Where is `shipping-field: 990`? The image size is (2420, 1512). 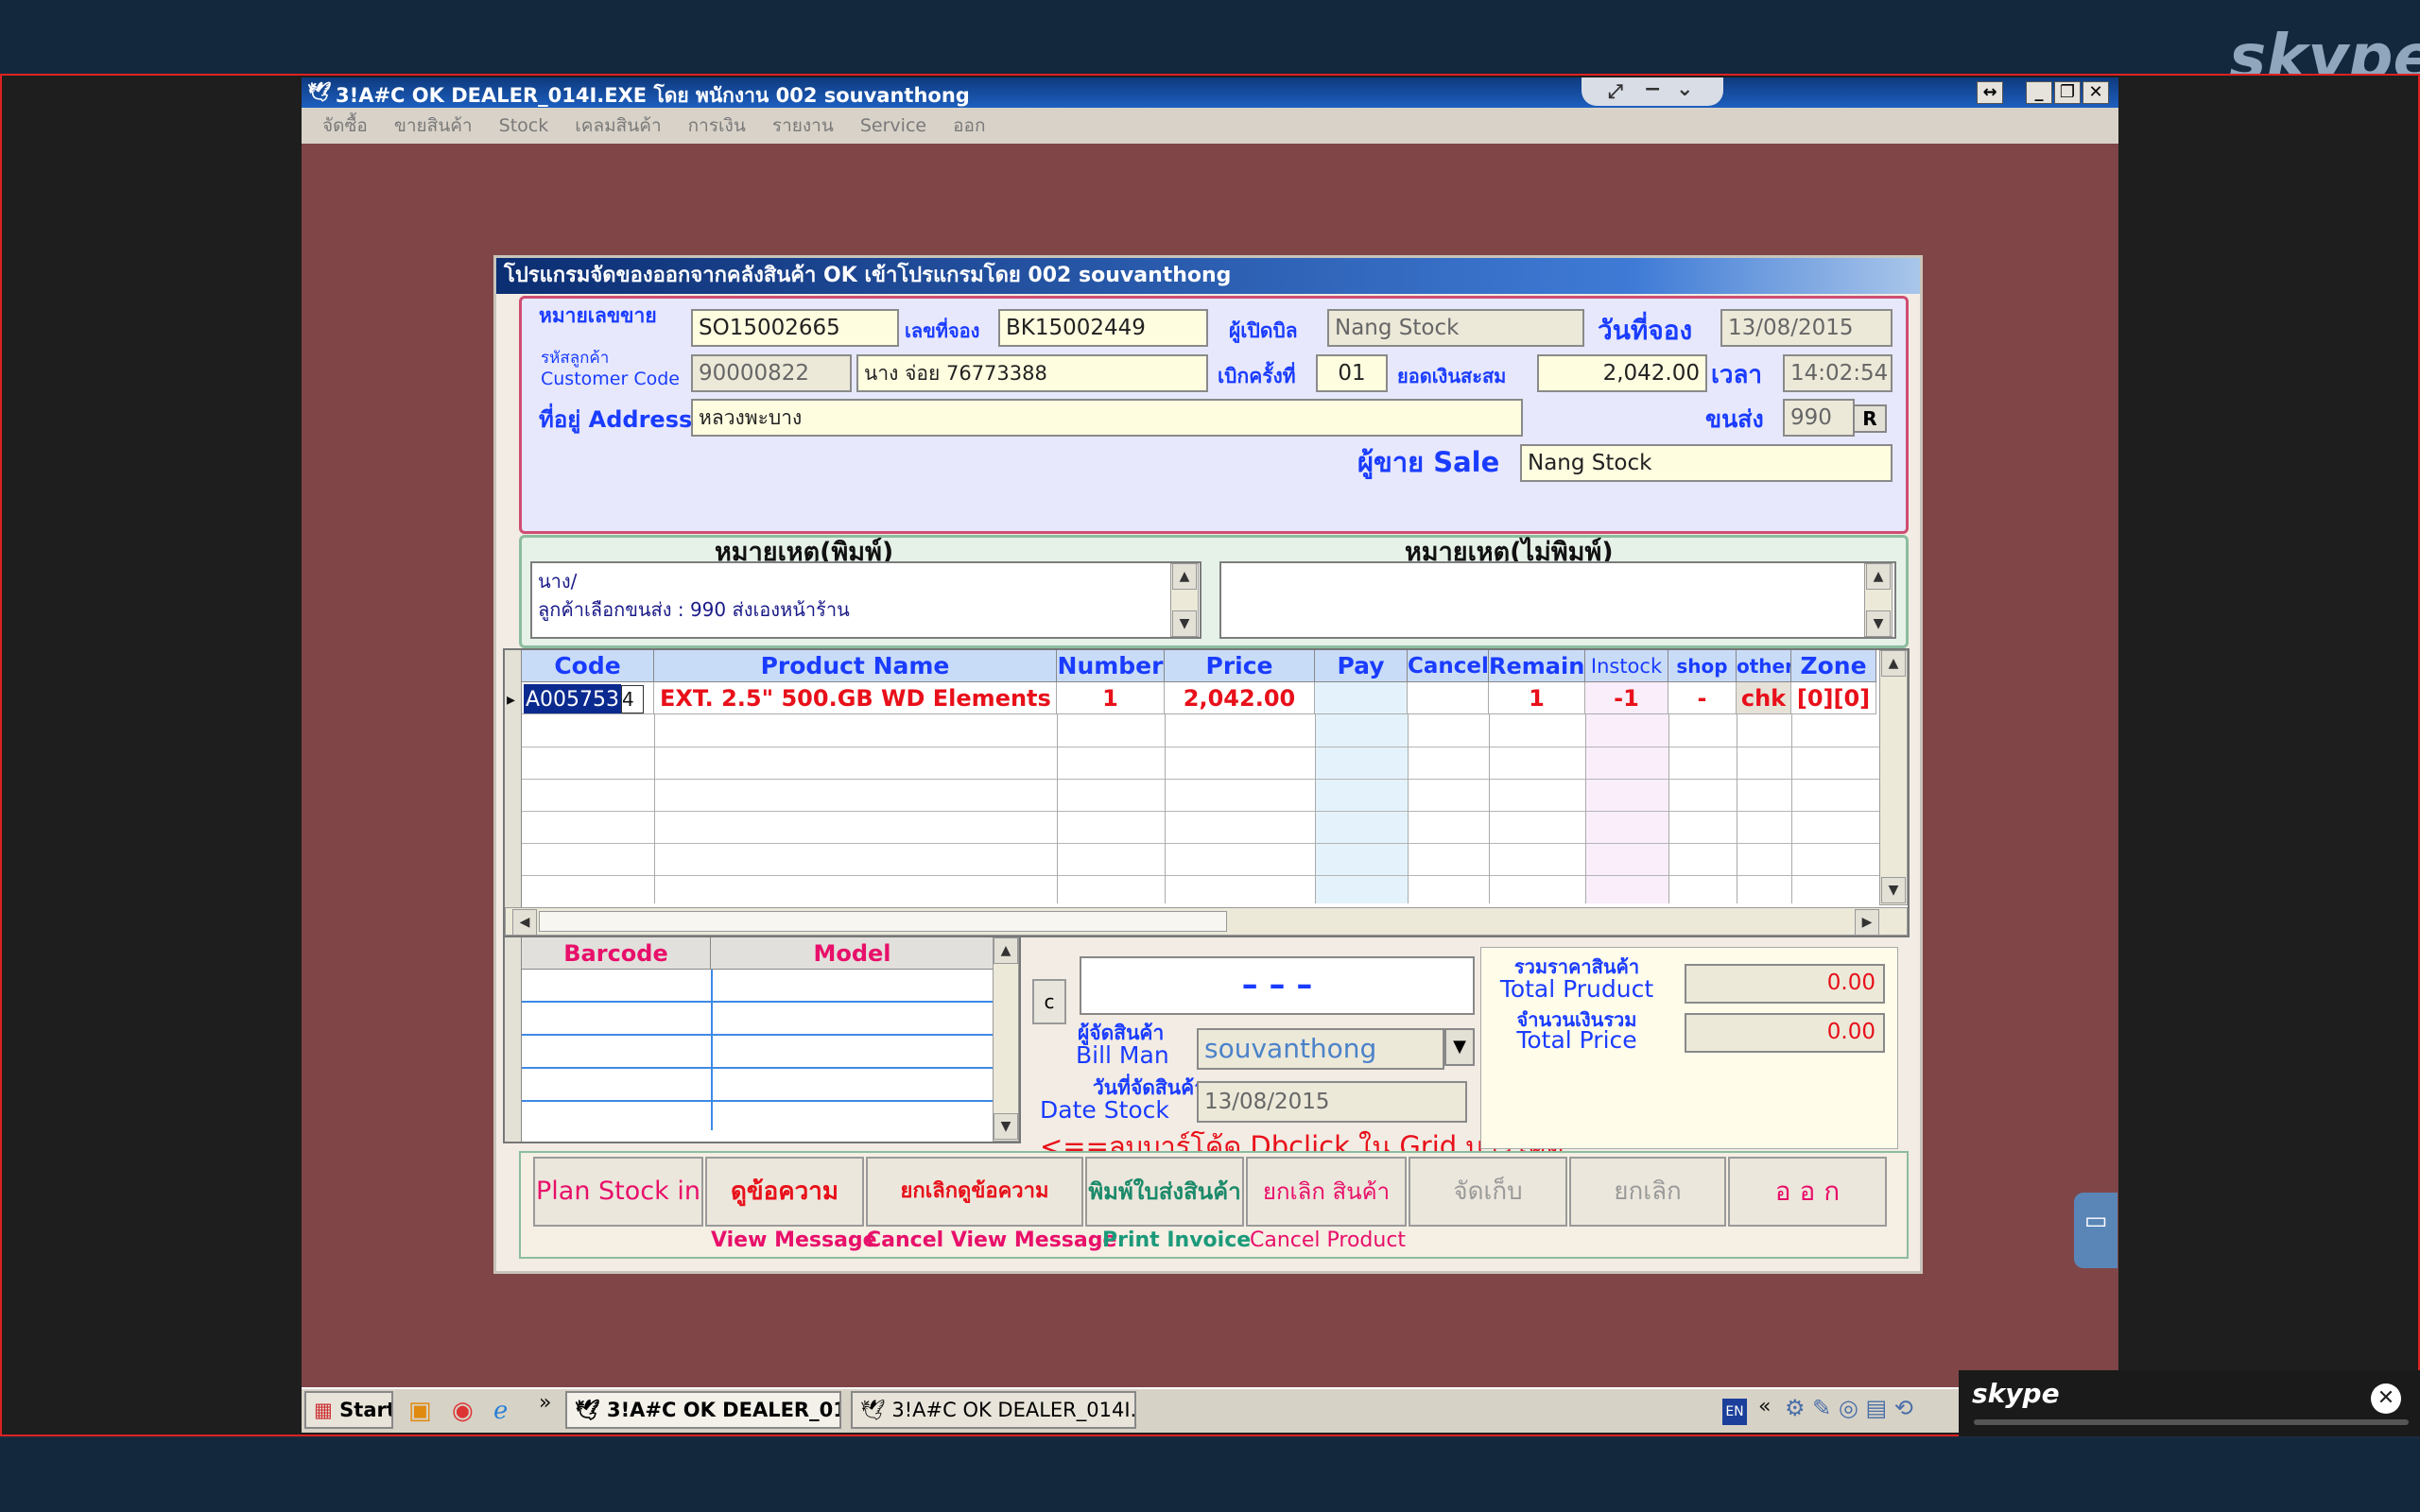
shipping-field: 990 is located at coordinates (1819, 418).